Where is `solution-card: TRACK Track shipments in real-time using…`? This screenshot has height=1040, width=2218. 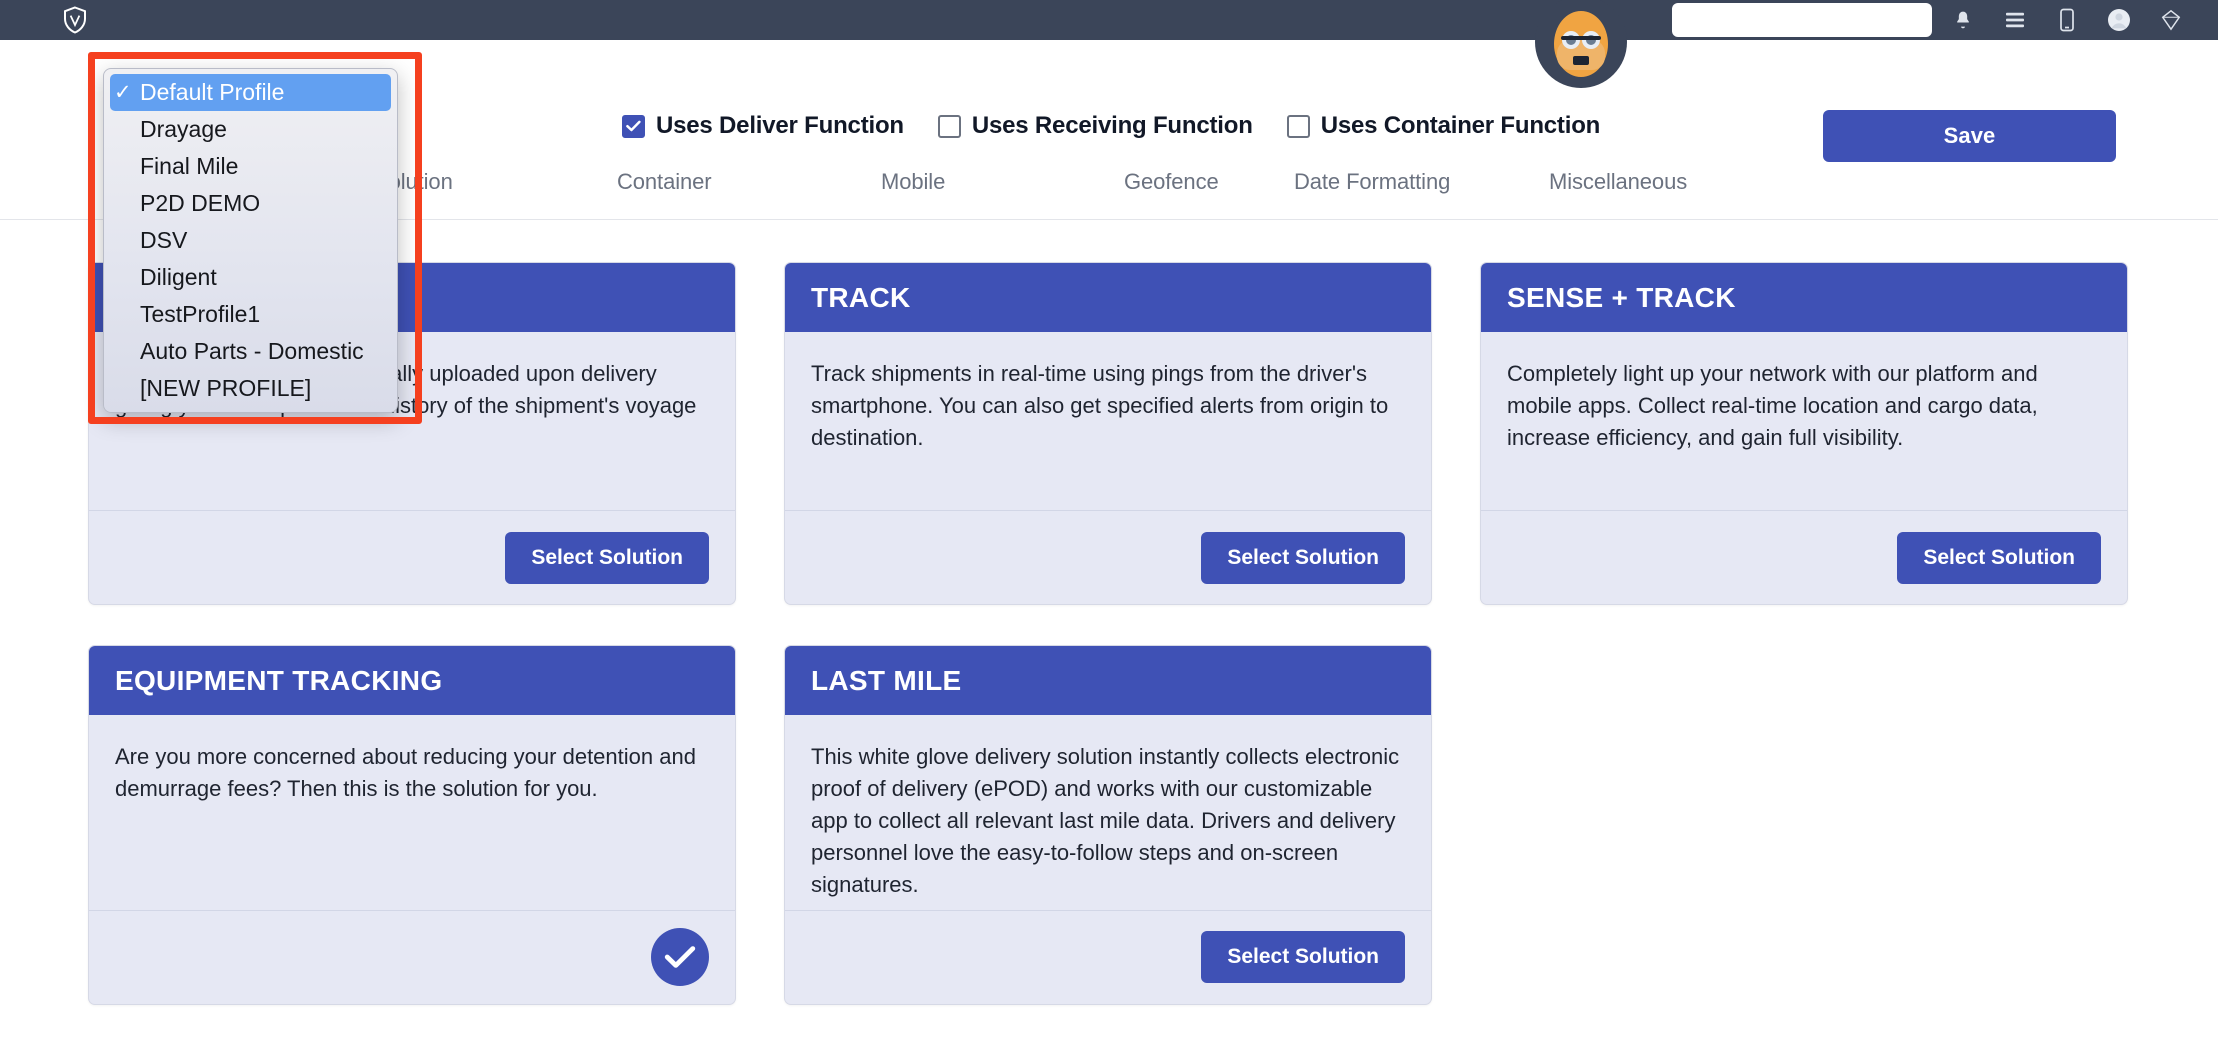 solution-card: TRACK Track shipments in real-time using… is located at coordinates (1108, 433).